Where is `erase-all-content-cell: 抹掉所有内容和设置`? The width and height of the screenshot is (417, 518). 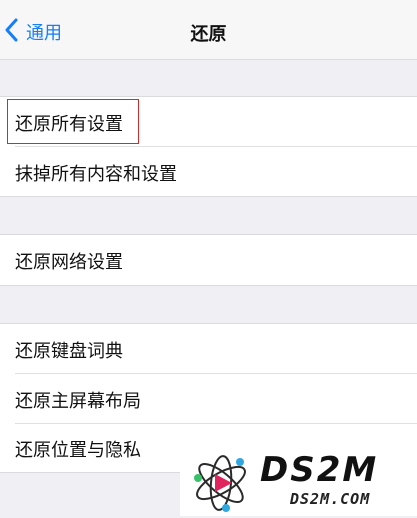 erase-all-content-cell: 抹掉所有内容和设置 is located at coordinates (208, 172).